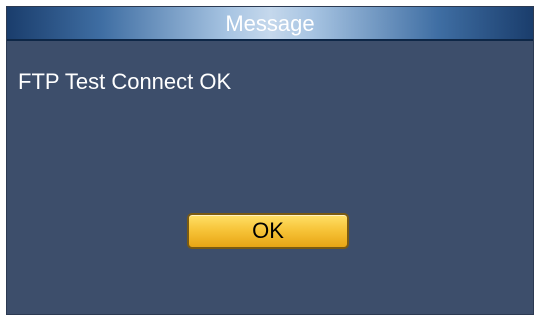 The height and width of the screenshot is (322, 540). I want to click on dialog-title: Message, so click(270, 23).